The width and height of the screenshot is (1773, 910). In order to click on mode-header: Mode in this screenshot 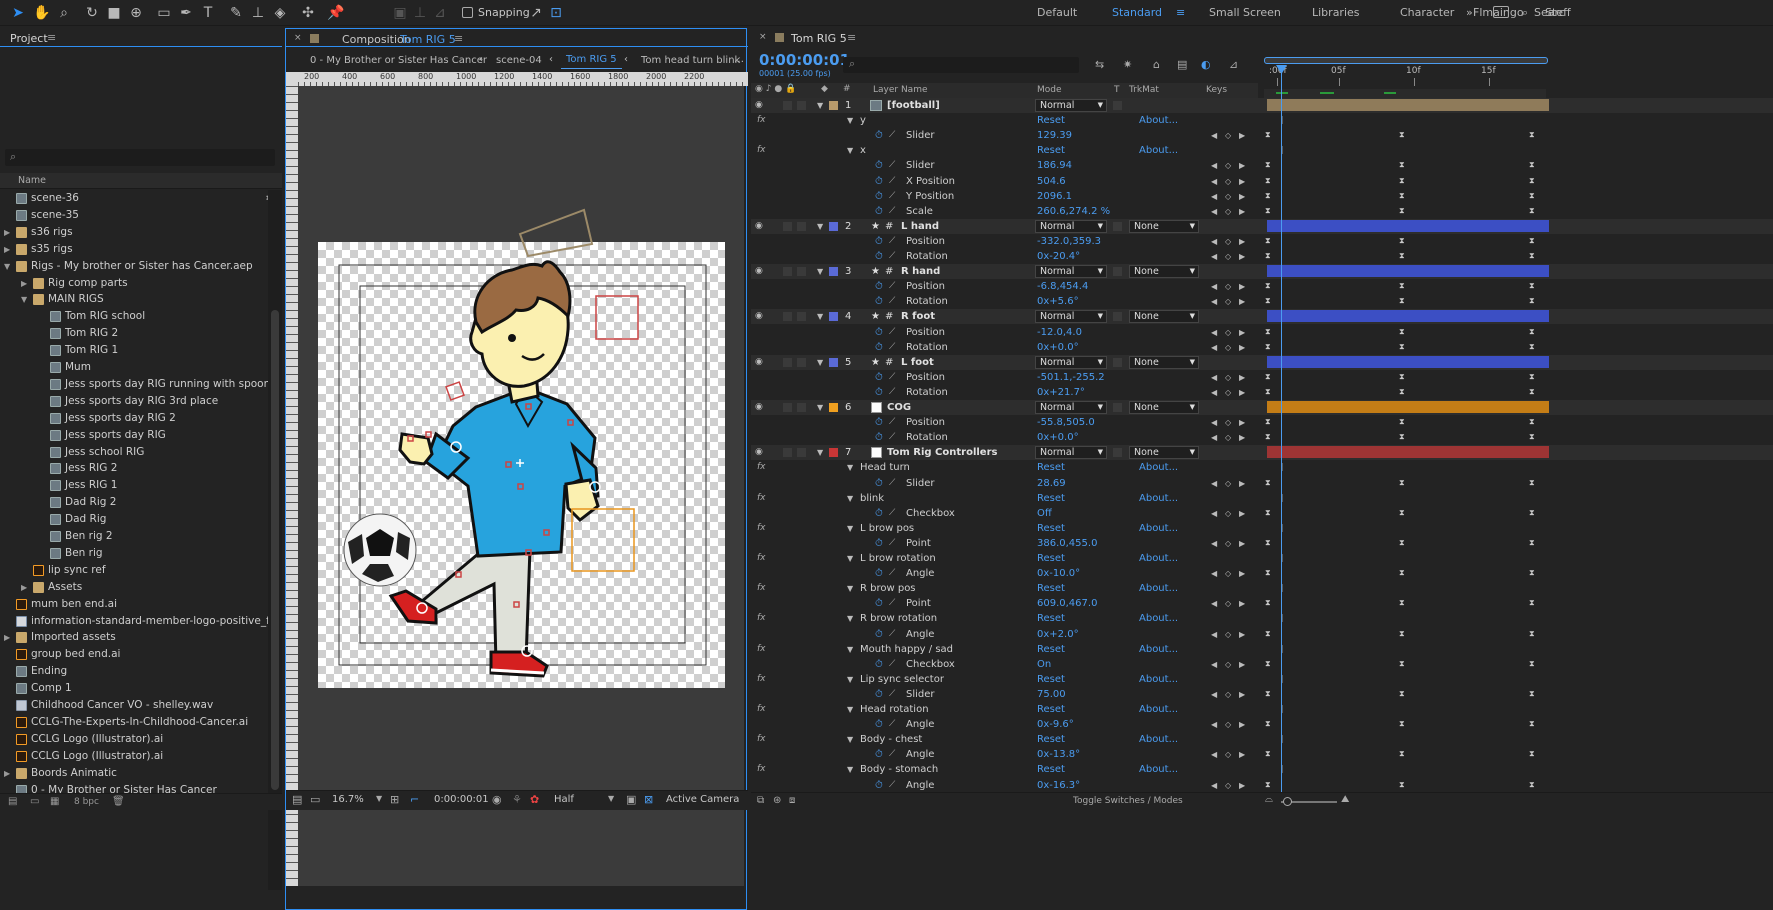, I will do `click(1049, 90)`.